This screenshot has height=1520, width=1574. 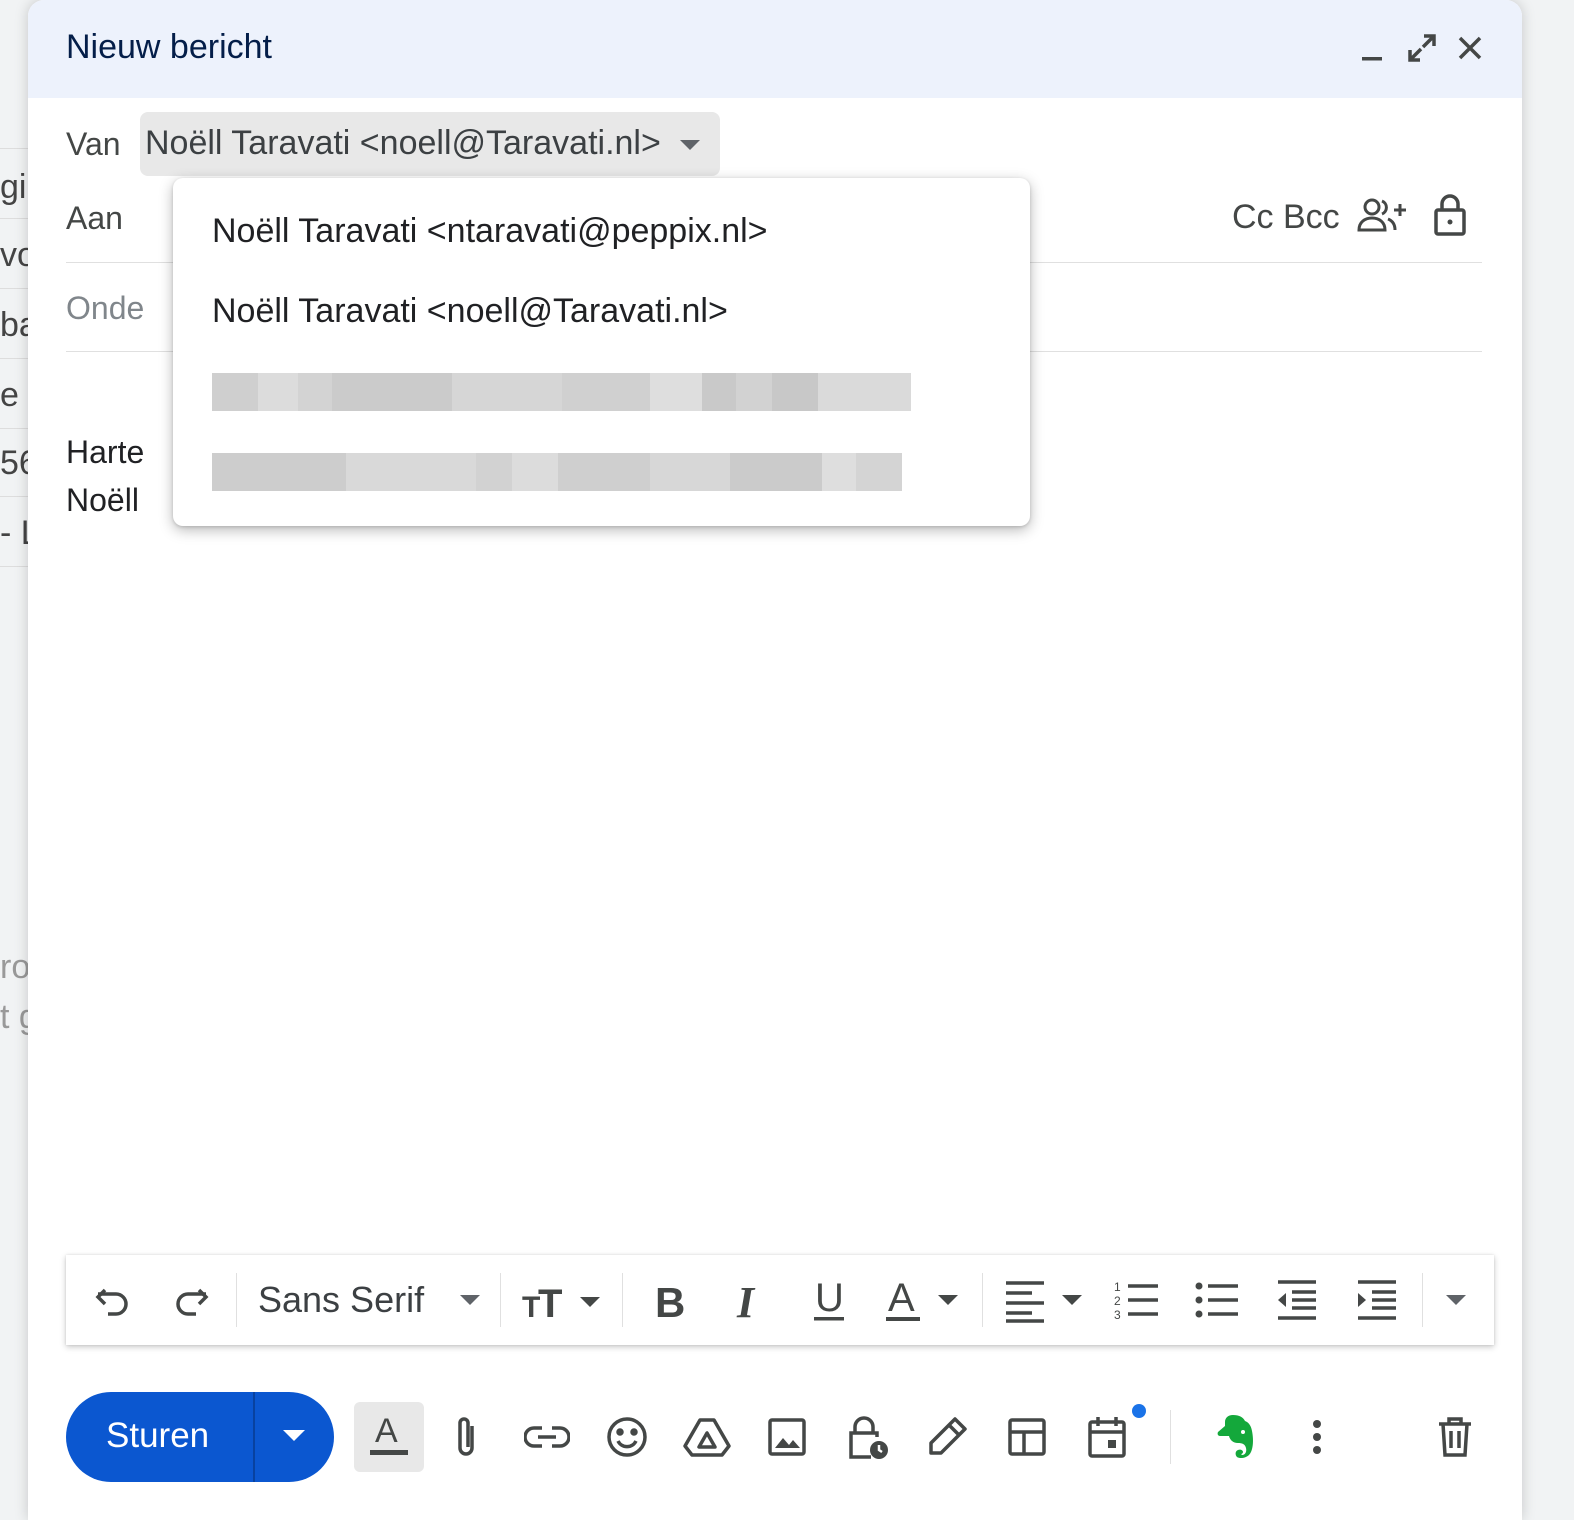 I want to click on undo-icon, so click(x=113, y=1300).